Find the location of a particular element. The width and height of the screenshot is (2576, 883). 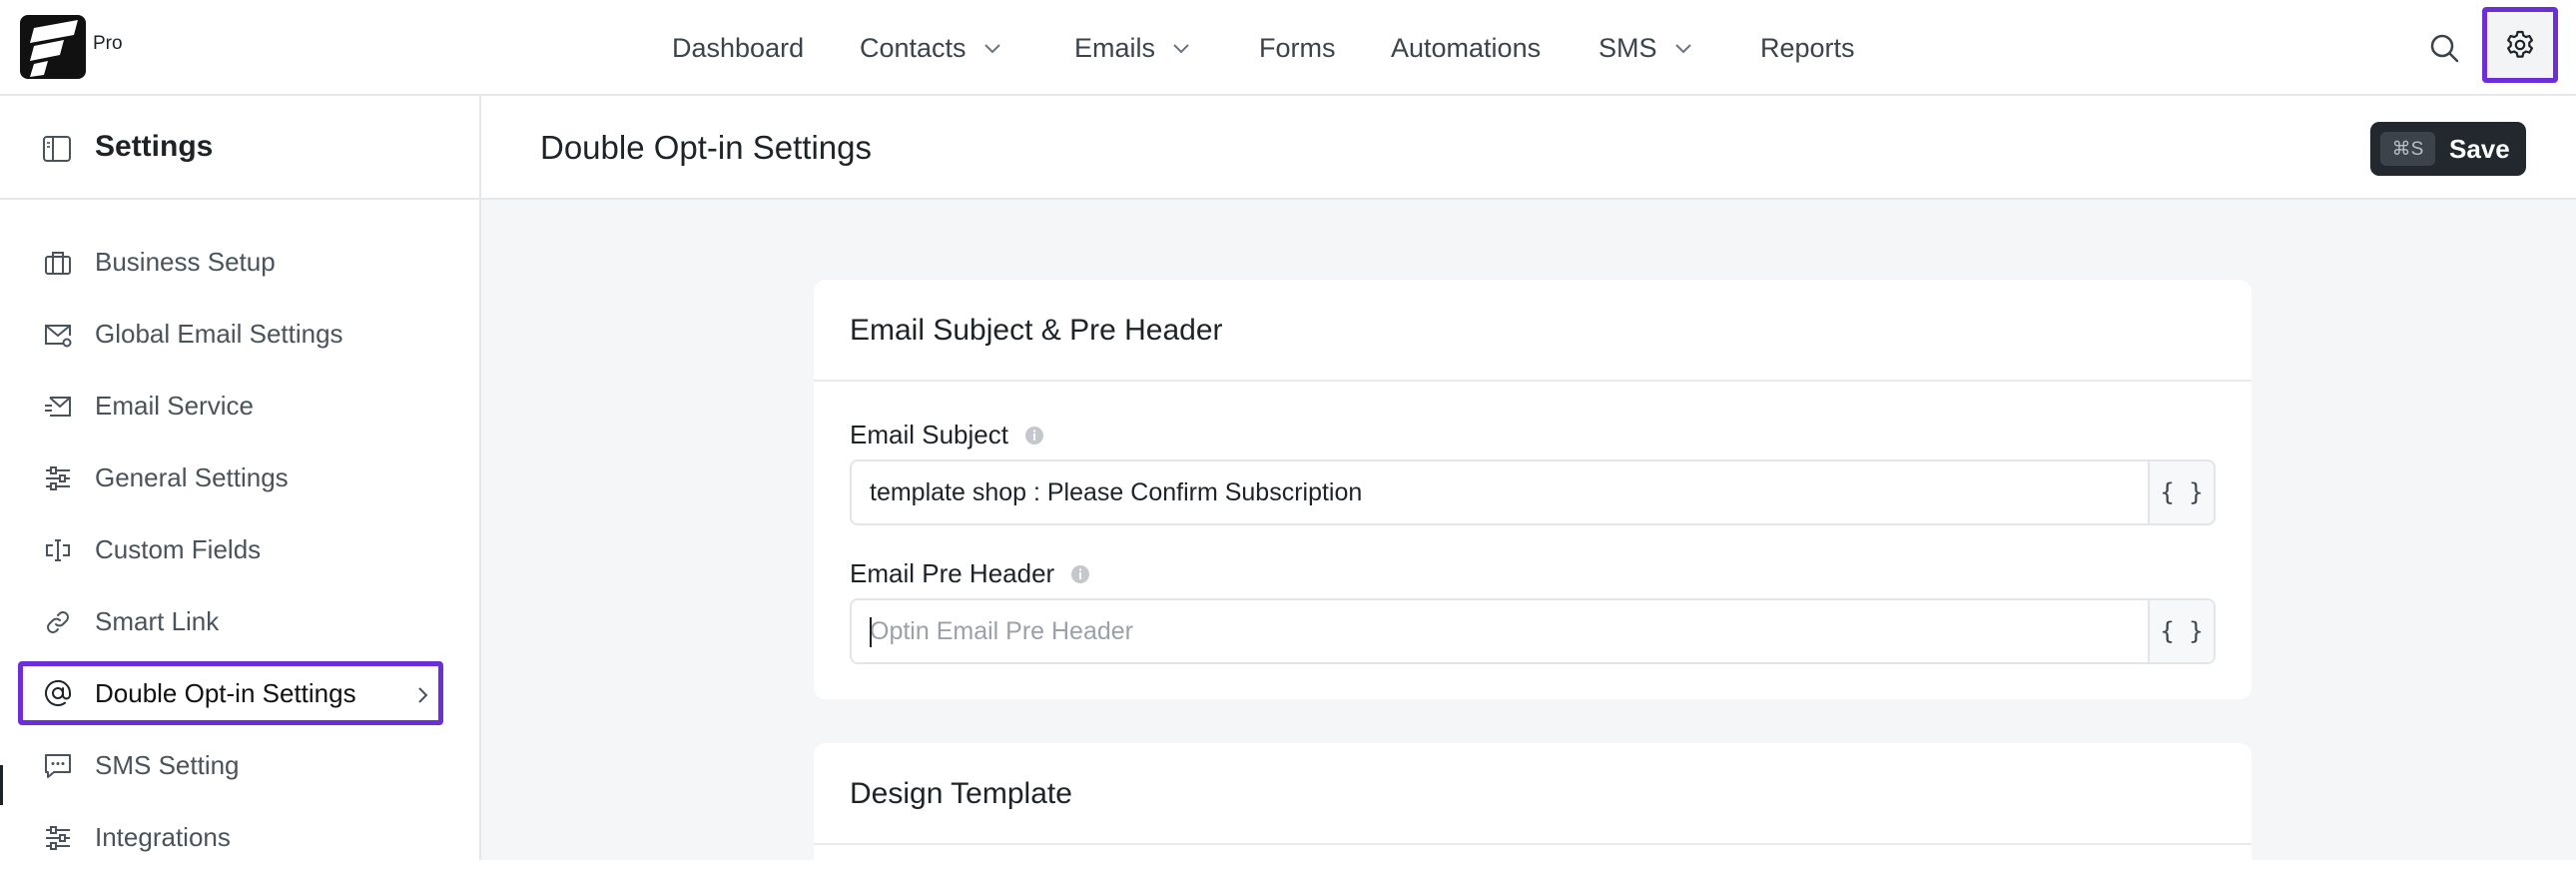

sidebar-item-email-service: Email Service is located at coordinates (230, 406).